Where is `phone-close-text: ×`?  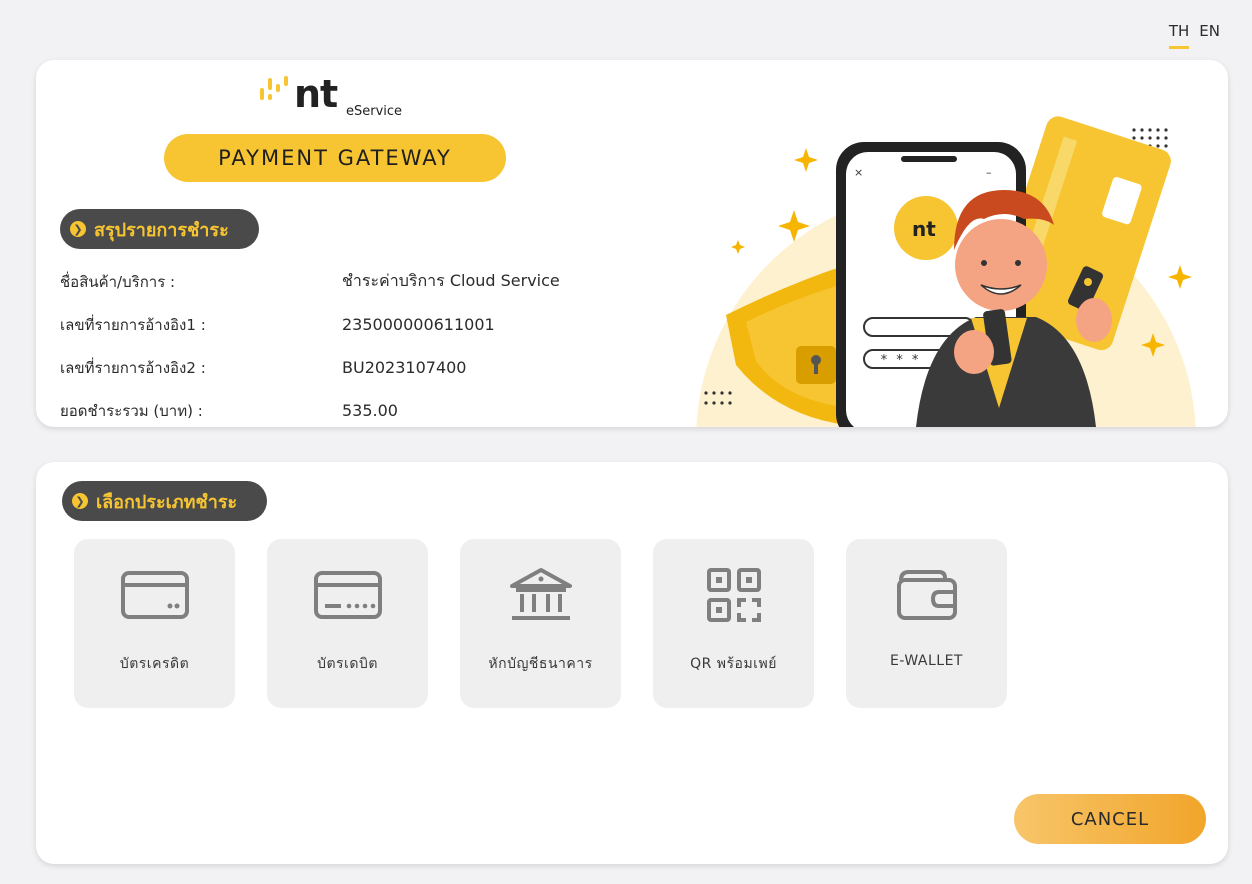
phone-close-text: × is located at coordinates (858, 172).